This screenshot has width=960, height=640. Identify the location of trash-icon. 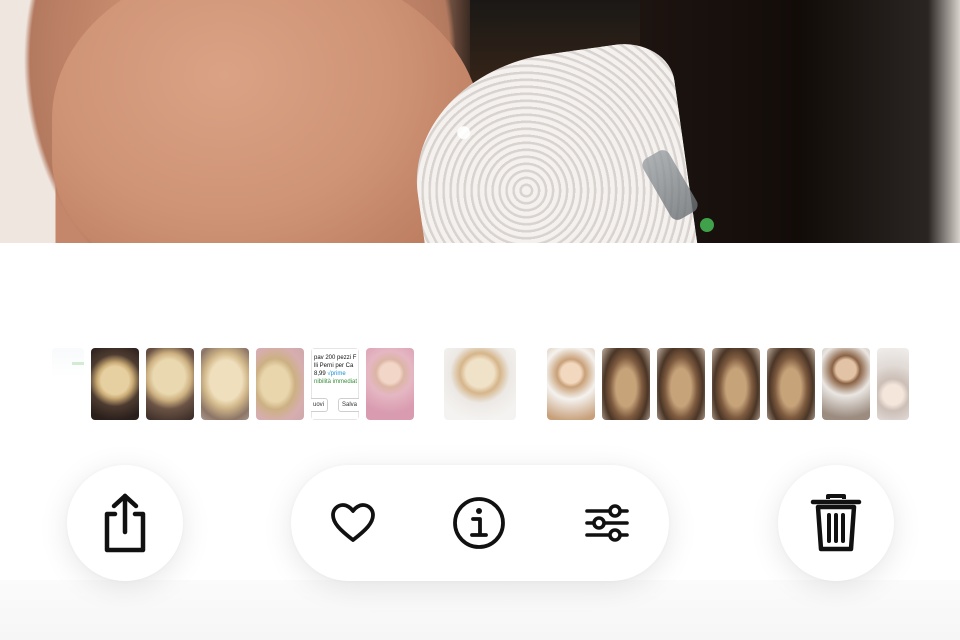
(836, 523).